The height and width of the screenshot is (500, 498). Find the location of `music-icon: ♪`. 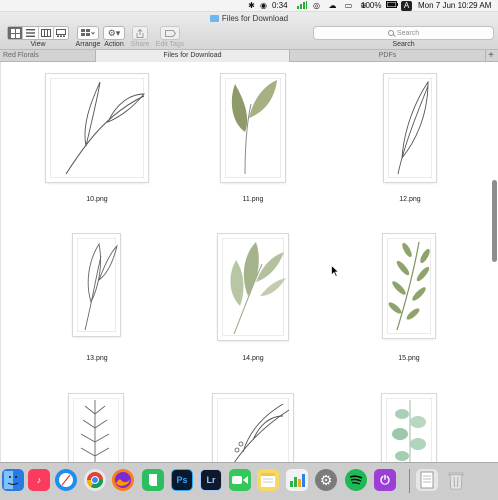

music-icon: ♪ is located at coordinates (39, 480).